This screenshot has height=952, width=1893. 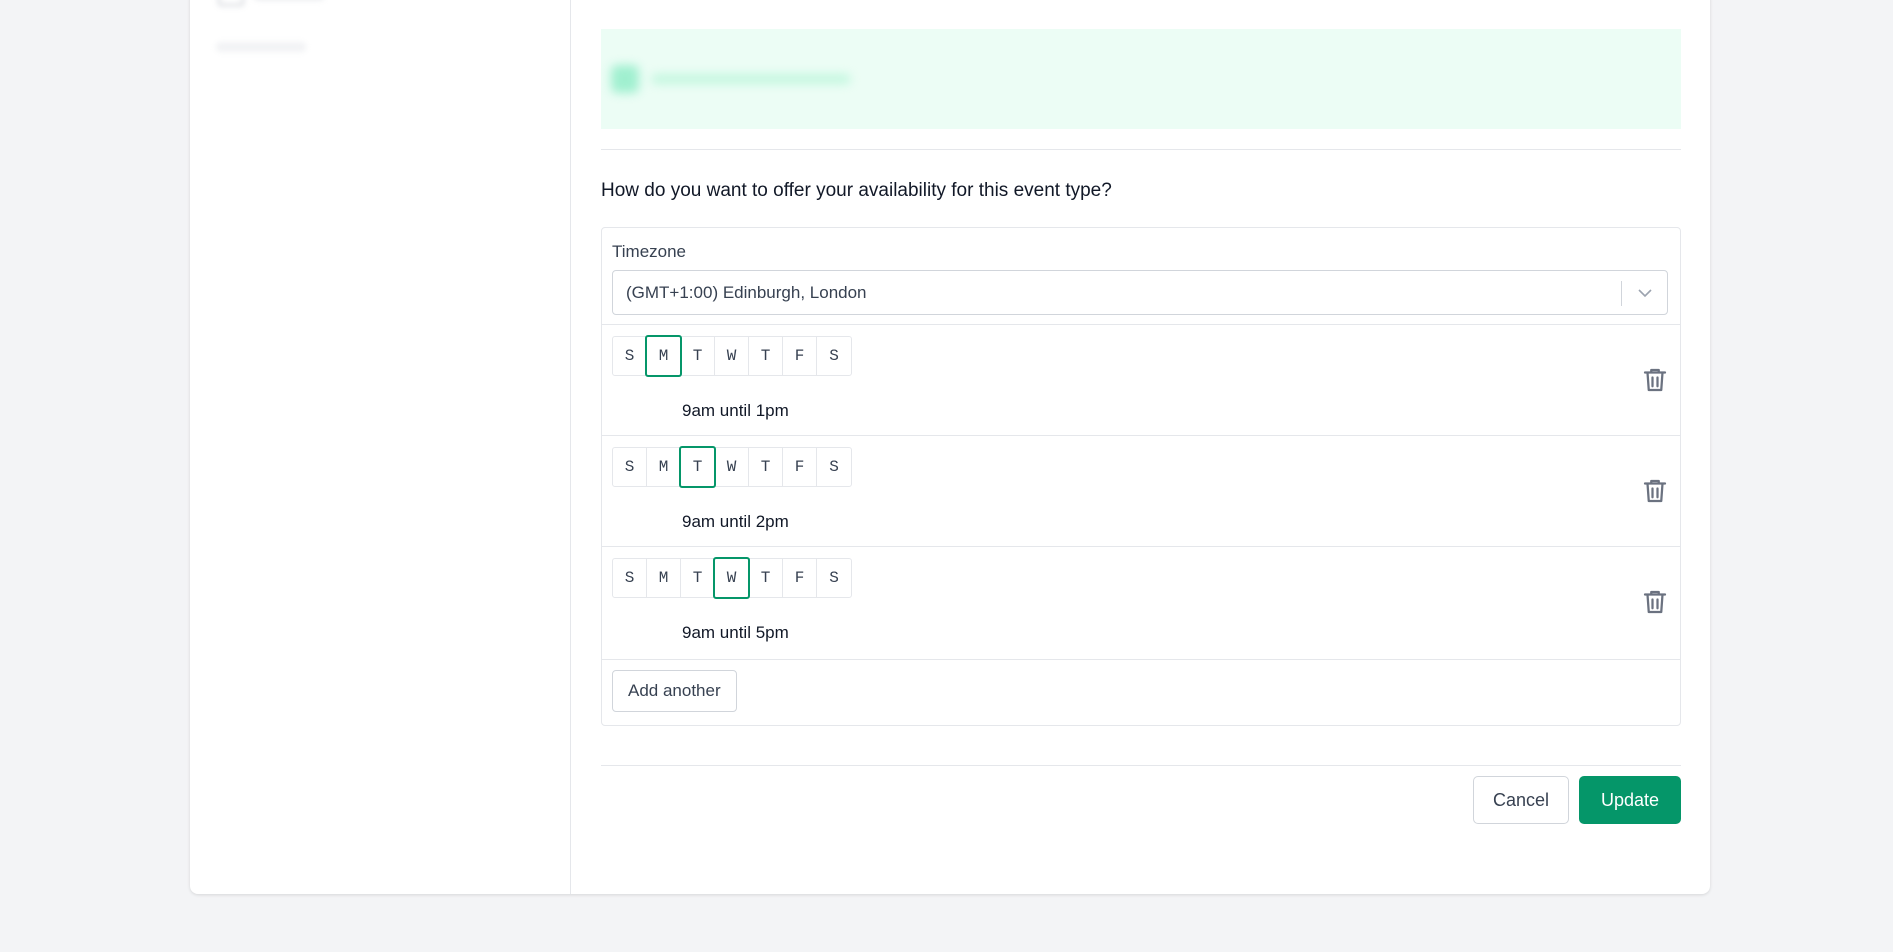 I want to click on timezone-value: (GMT+1:00) Edinburgh, London, so click(x=746, y=292).